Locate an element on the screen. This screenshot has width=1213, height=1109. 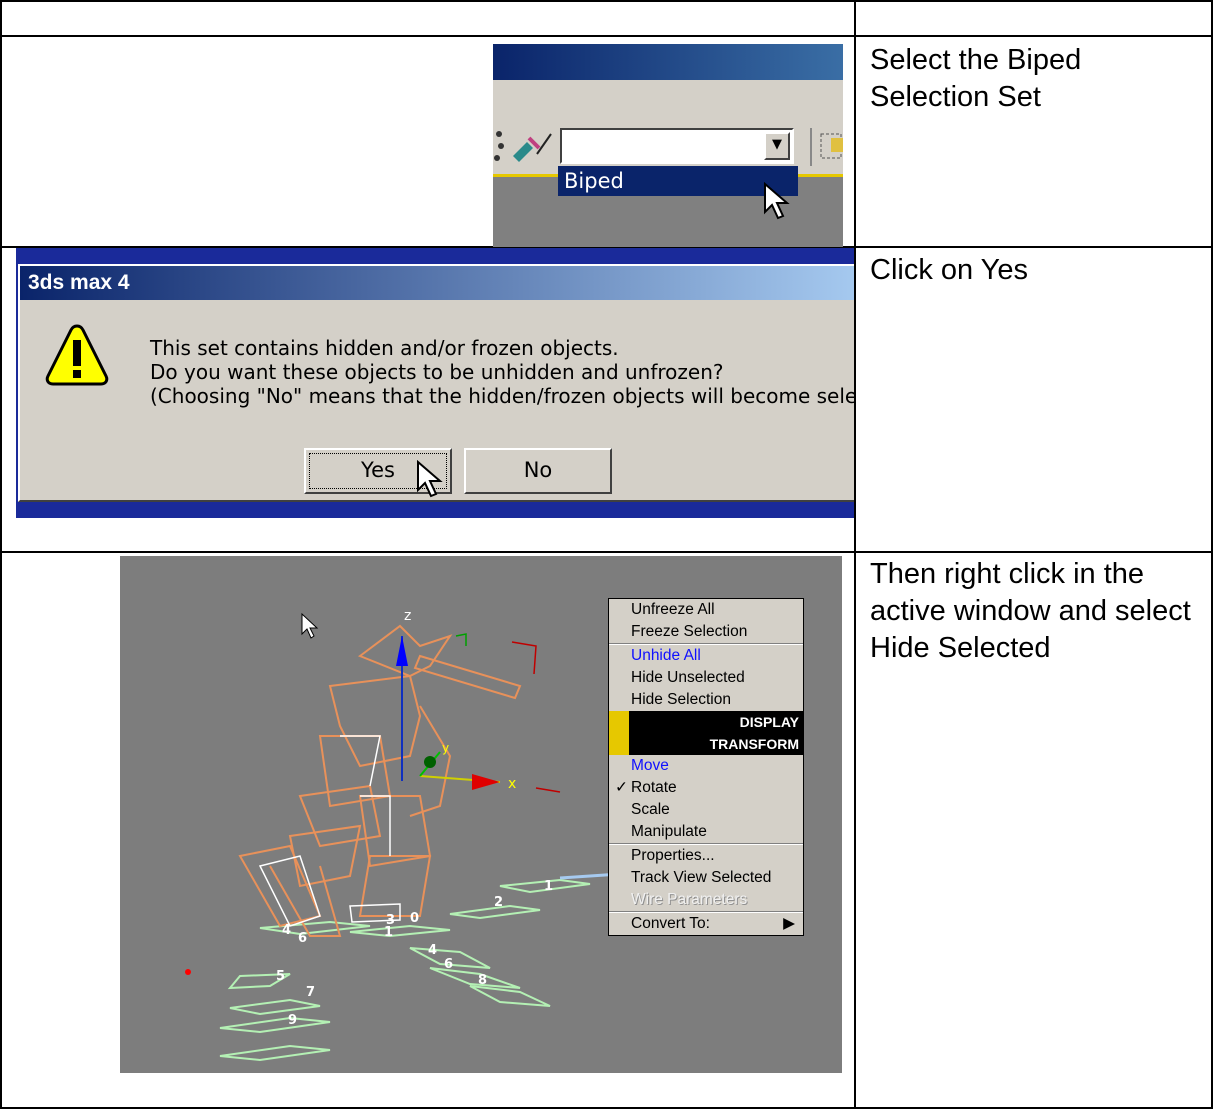
menu-item-wire-parameters: Wire Parameters is located at coordinates (689, 899).